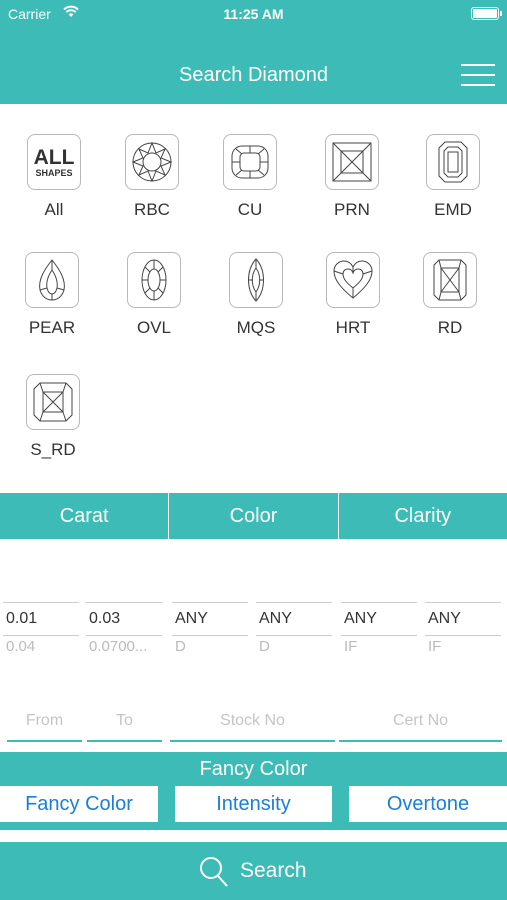  Describe the element at coordinates (85, 516) in the screenshot. I see `tab-carat: Carat` at that location.